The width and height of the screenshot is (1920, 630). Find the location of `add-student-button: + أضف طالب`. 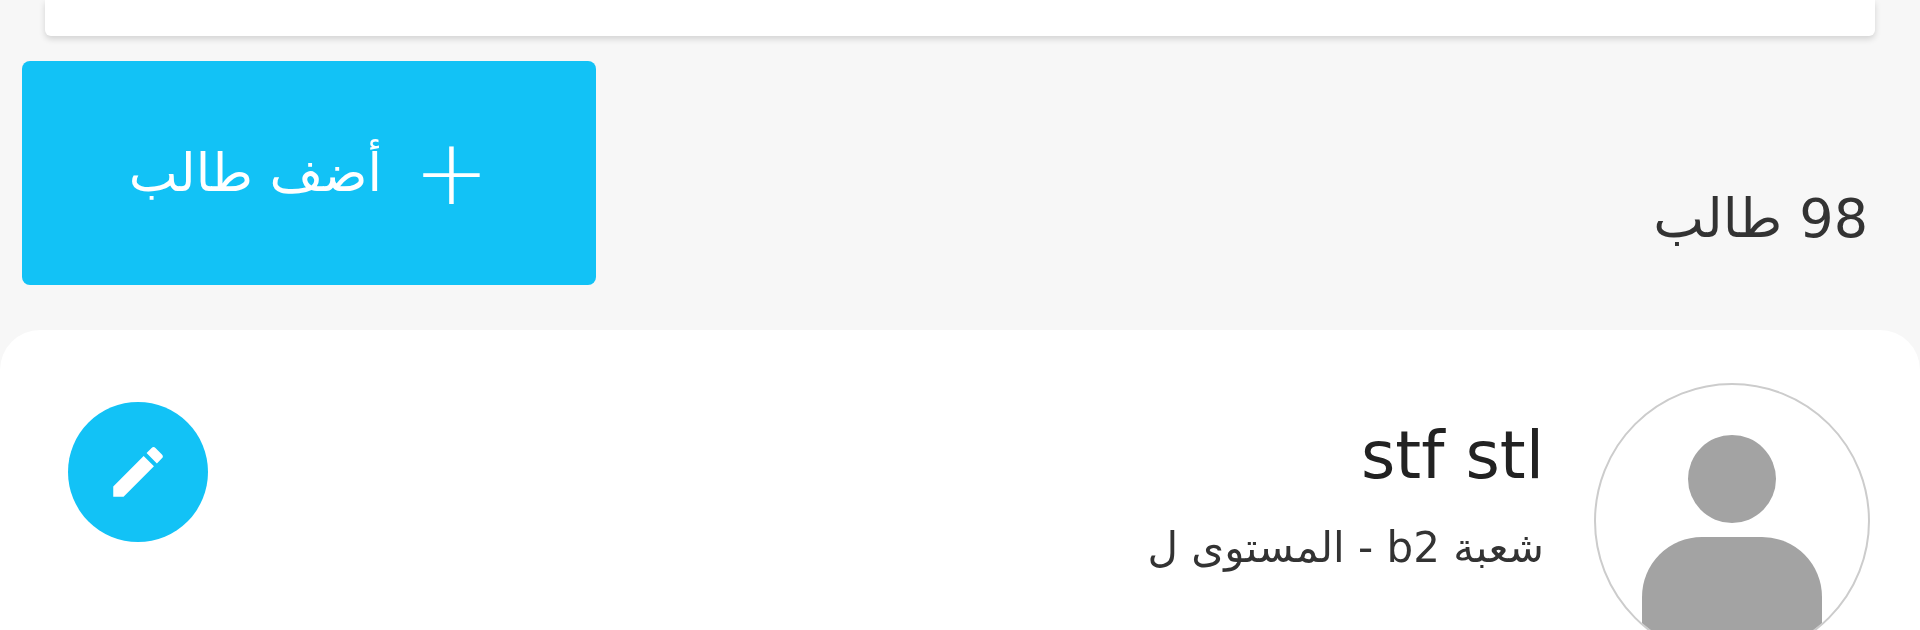

add-student-button: + أضف طالب is located at coordinates (309, 173).